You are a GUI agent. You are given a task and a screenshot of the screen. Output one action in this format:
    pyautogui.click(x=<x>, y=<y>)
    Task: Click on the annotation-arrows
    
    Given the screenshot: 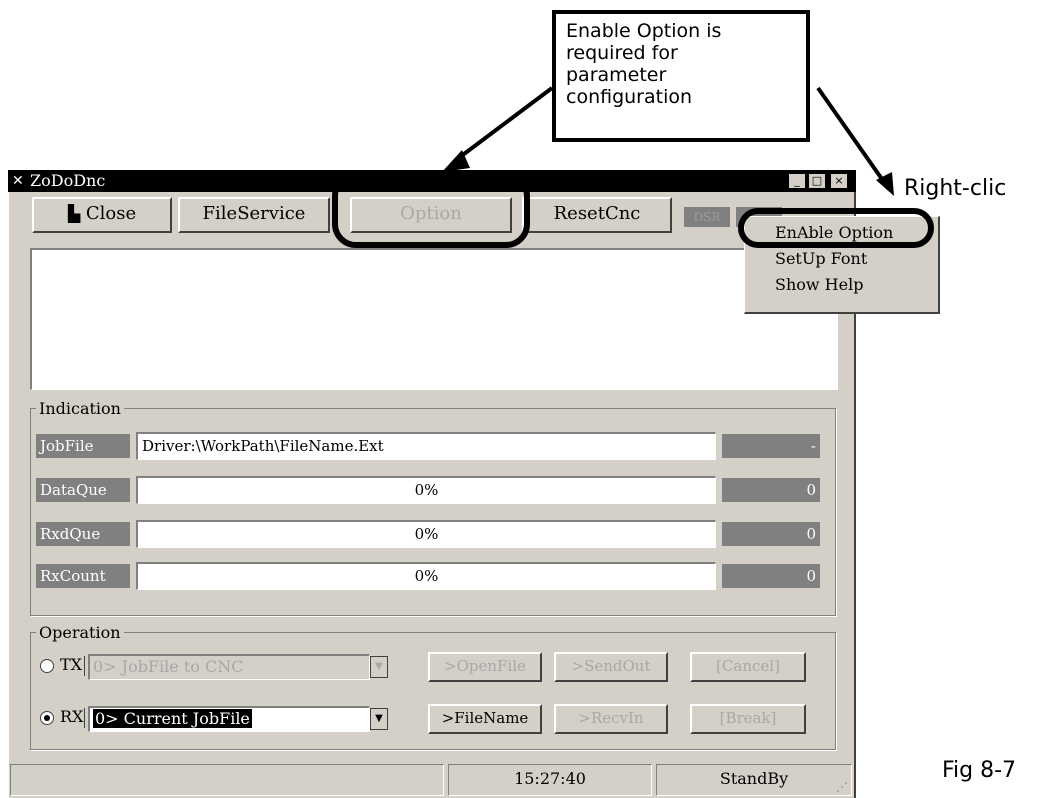 What is the action you would take?
    pyautogui.click(x=668, y=141)
    